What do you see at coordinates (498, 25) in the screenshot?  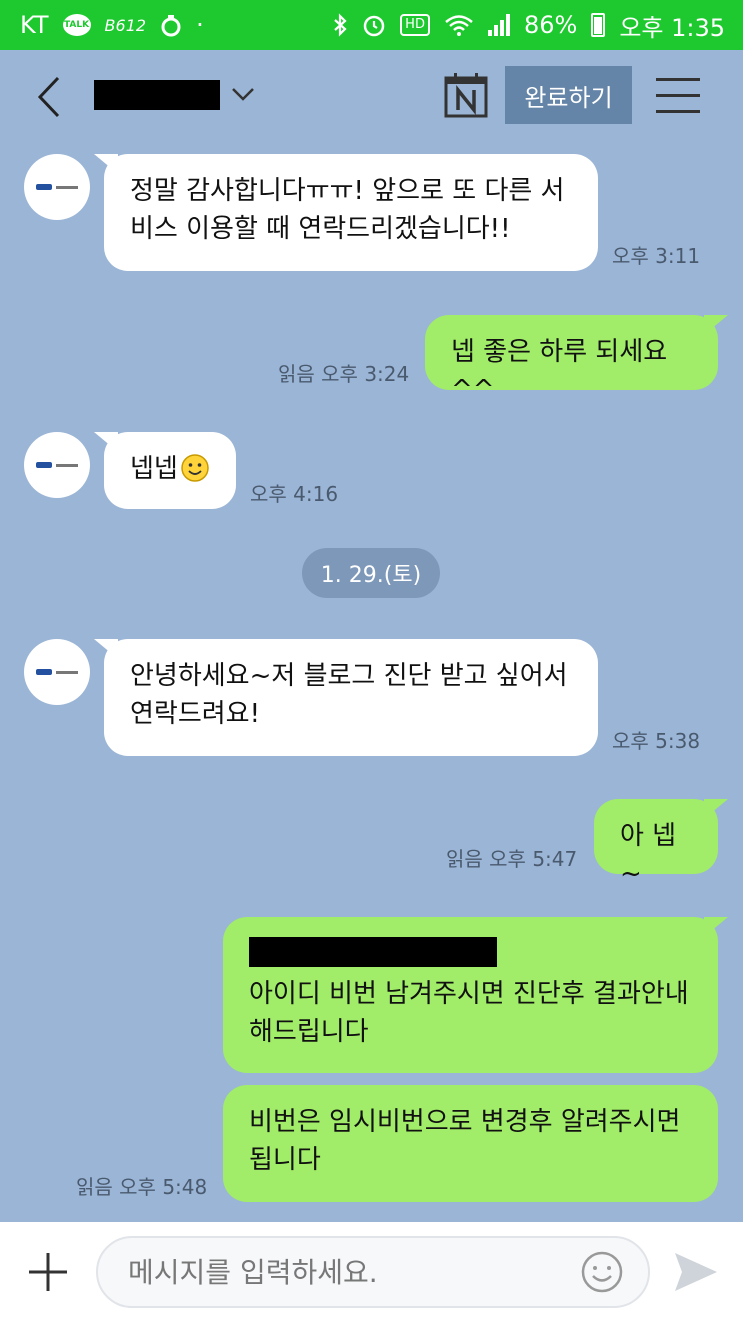 I see `signal-strength-icon` at bounding box center [498, 25].